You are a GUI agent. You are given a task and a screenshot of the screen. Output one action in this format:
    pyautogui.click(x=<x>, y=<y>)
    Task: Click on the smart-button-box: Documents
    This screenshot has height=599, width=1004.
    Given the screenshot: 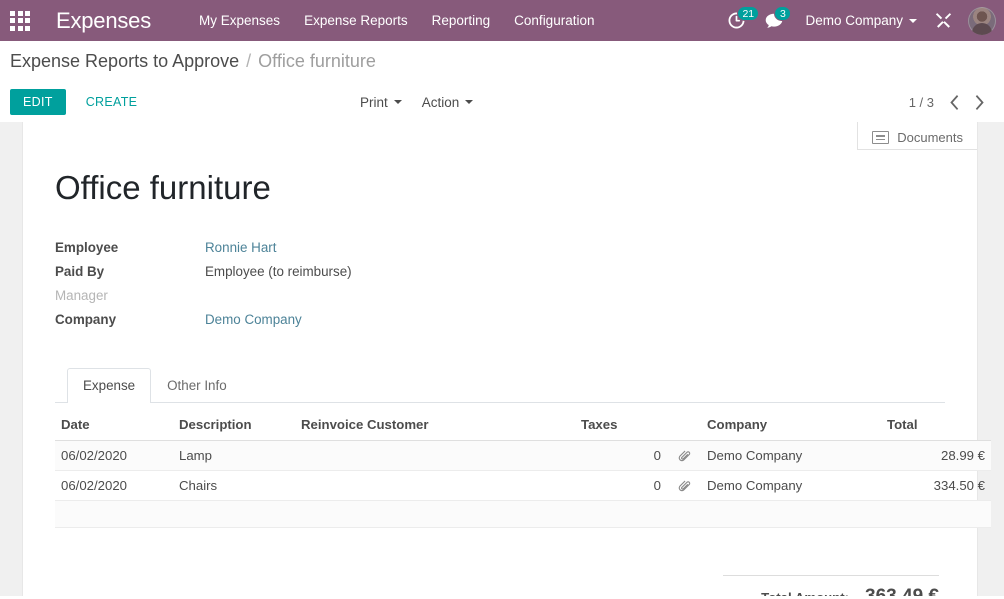 What is the action you would take?
    pyautogui.click(x=917, y=136)
    